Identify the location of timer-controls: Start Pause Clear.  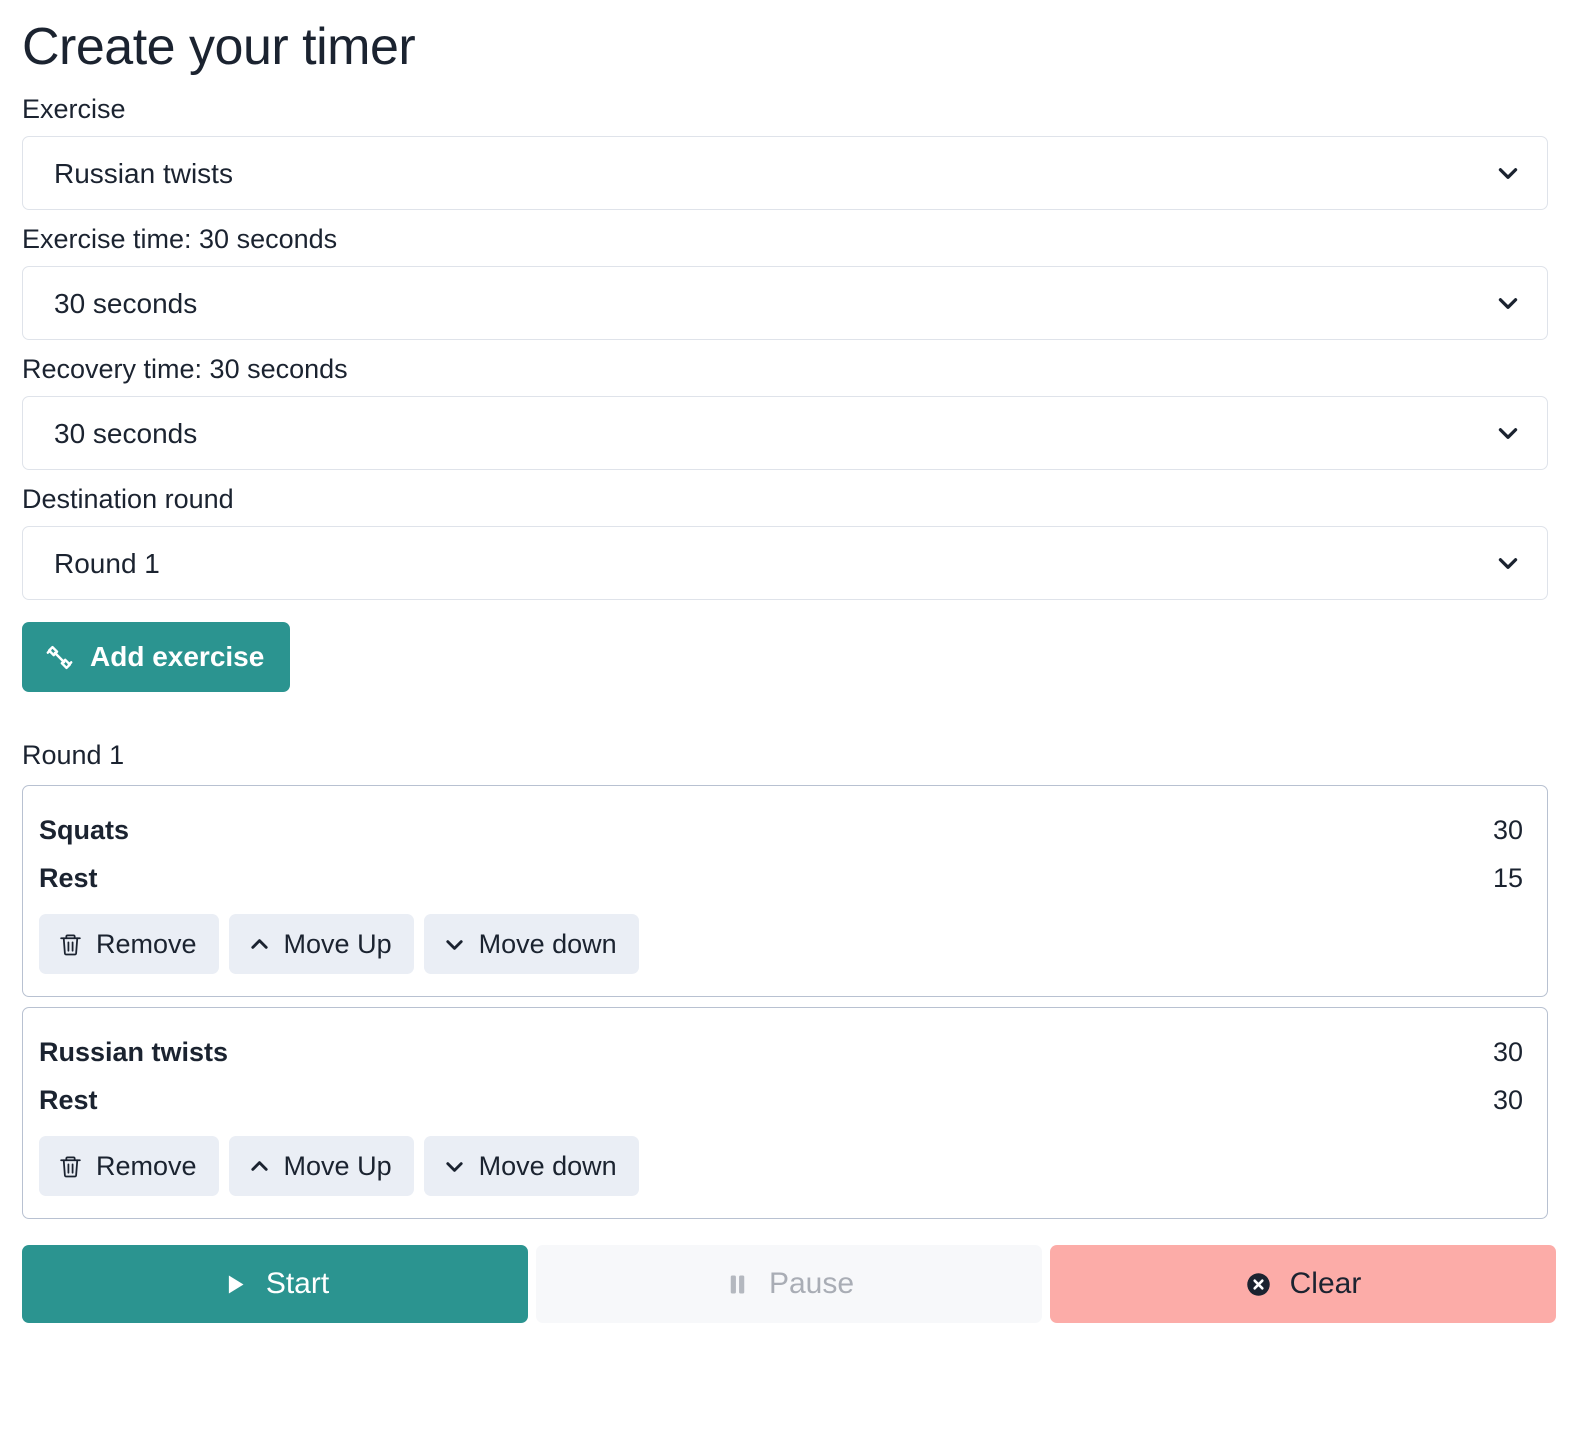
(789, 1284).